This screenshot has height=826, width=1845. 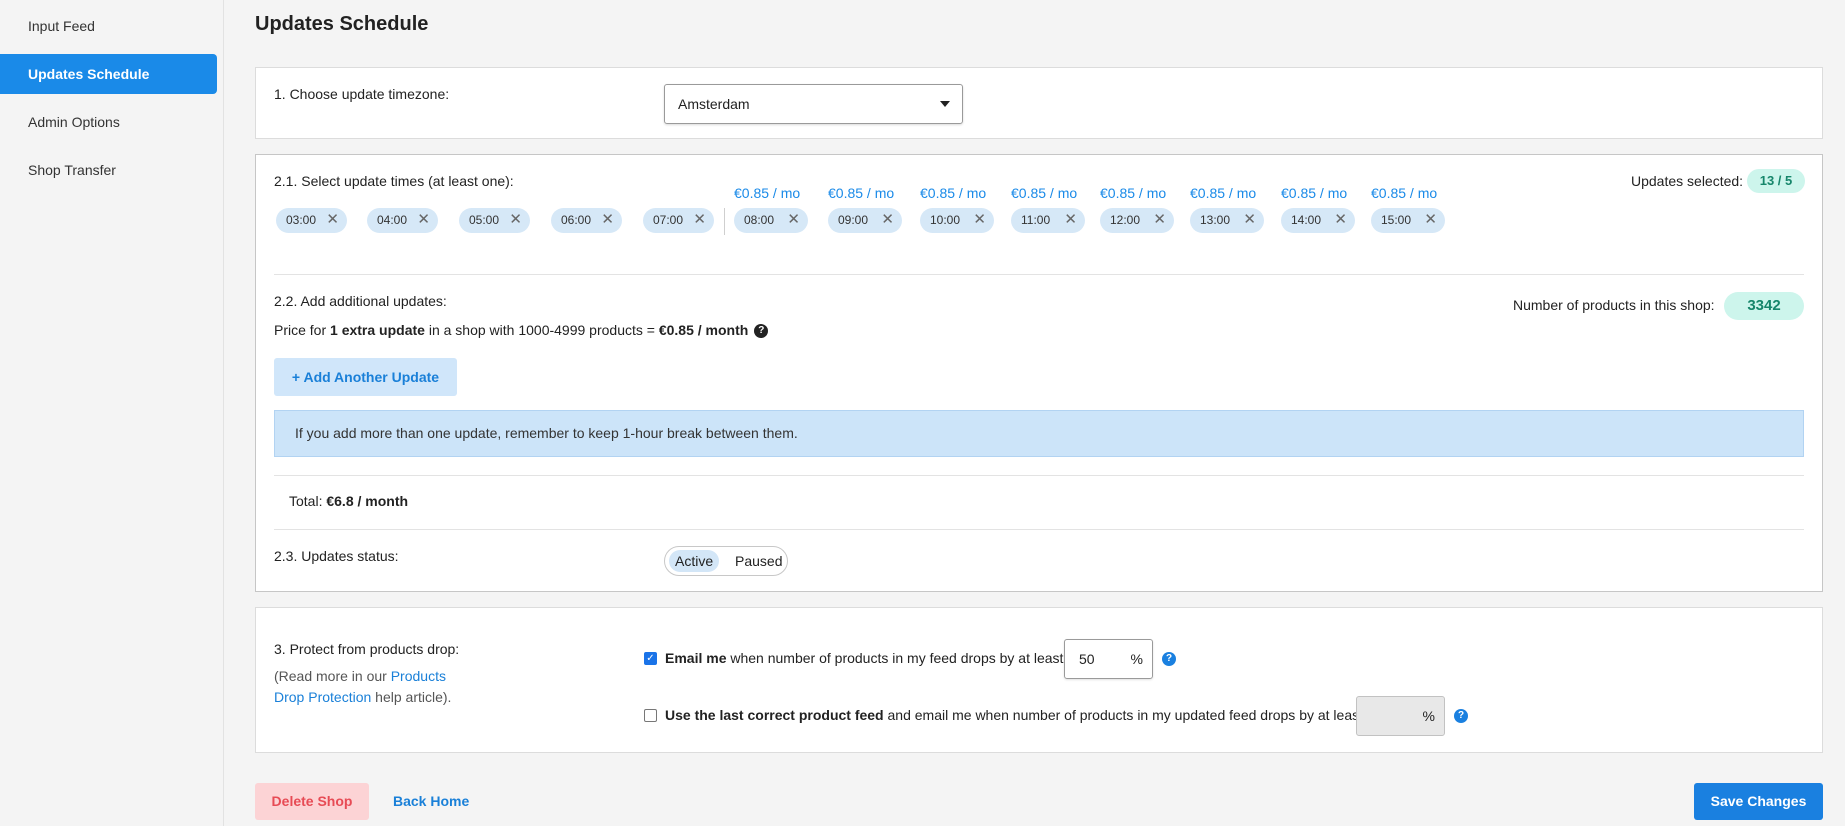 I want to click on time-chip: 10:00 ✕, so click(x=957, y=220).